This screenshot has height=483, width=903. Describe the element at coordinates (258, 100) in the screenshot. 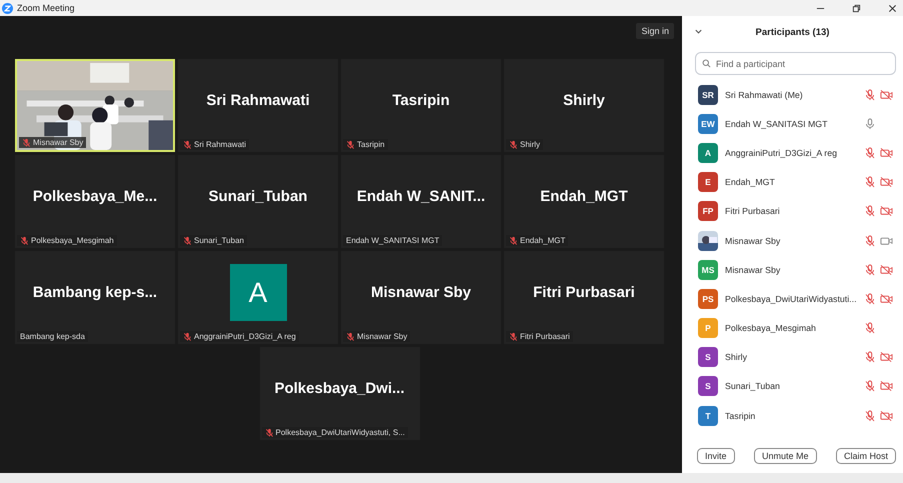

I see `participant-name: Sri Rahmawati` at that location.